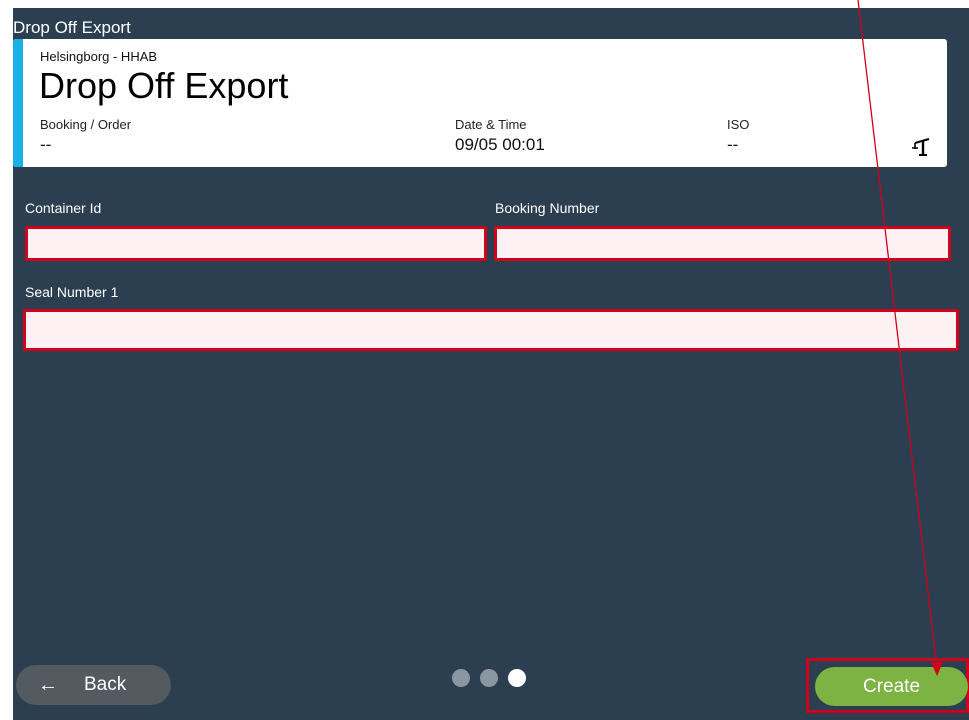  Describe the element at coordinates (491, 124) in the screenshot. I see `datetime-label: Date & Time` at that location.